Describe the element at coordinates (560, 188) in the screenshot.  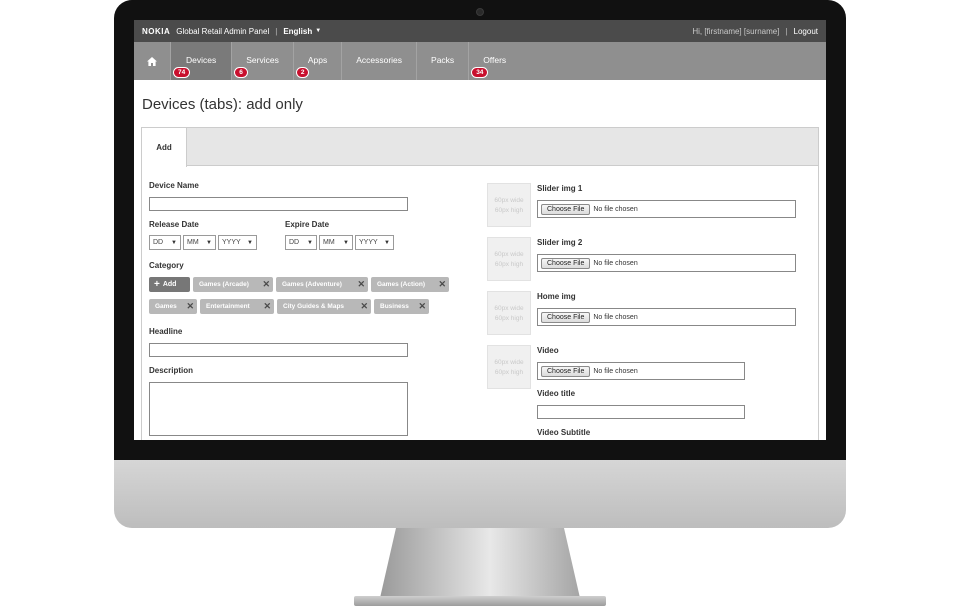
I see `slider-img-1-label: Slider img 1` at that location.